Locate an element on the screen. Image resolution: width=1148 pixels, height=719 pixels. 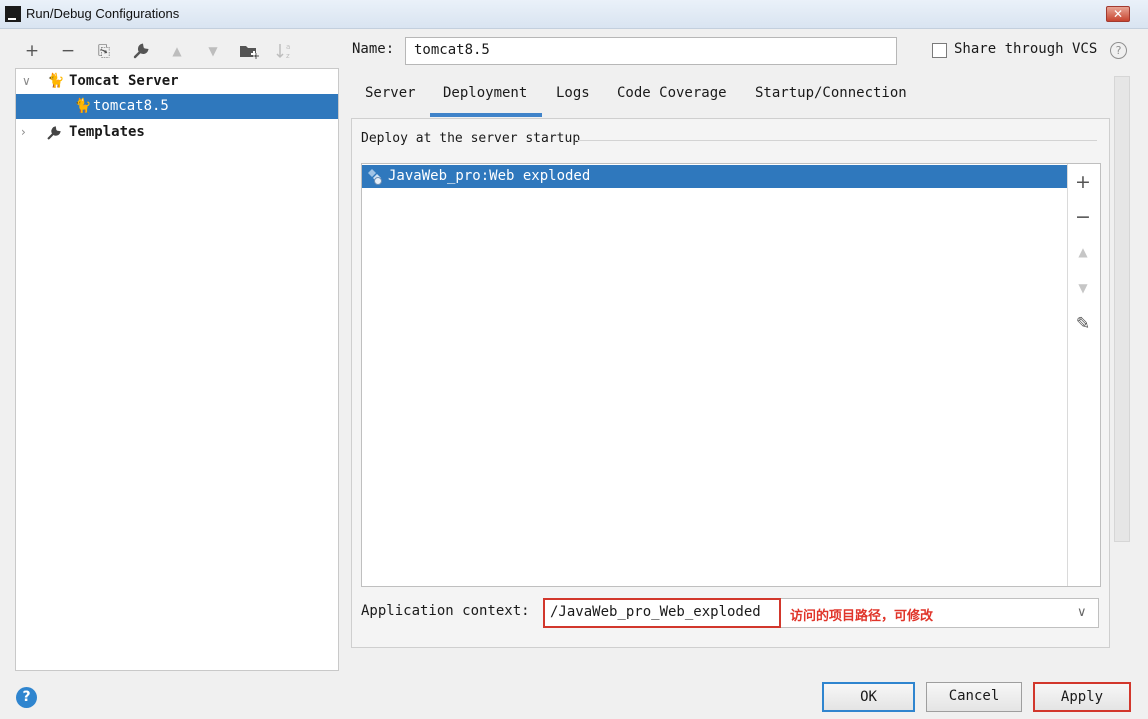
share-vcs-checkbox is located at coordinates (939, 50).